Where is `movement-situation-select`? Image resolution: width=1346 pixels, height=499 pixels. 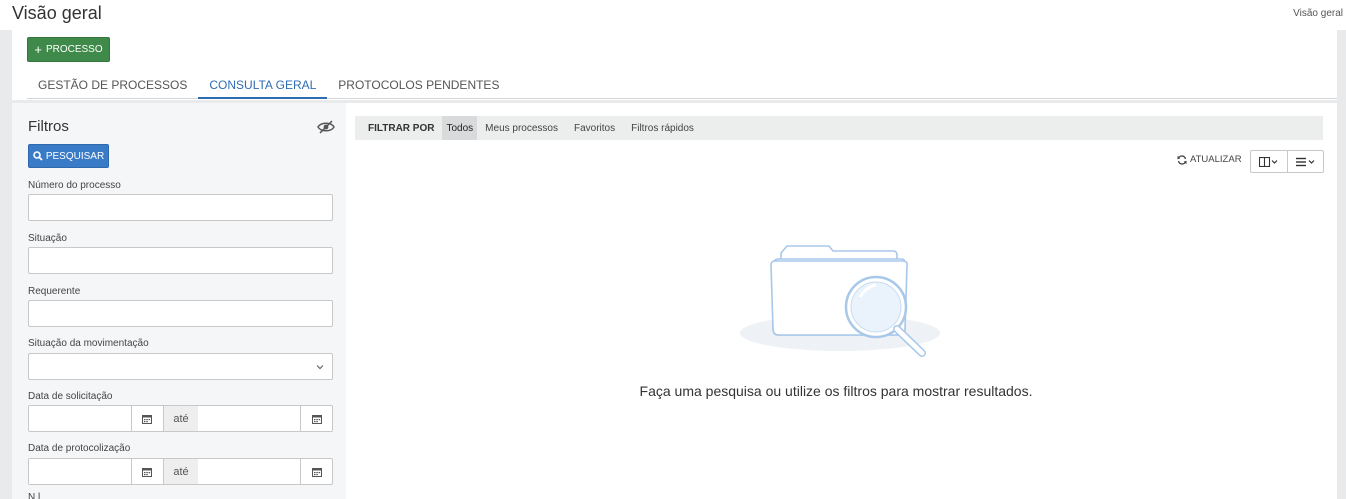
movement-situation-select is located at coordinates (180, 366).